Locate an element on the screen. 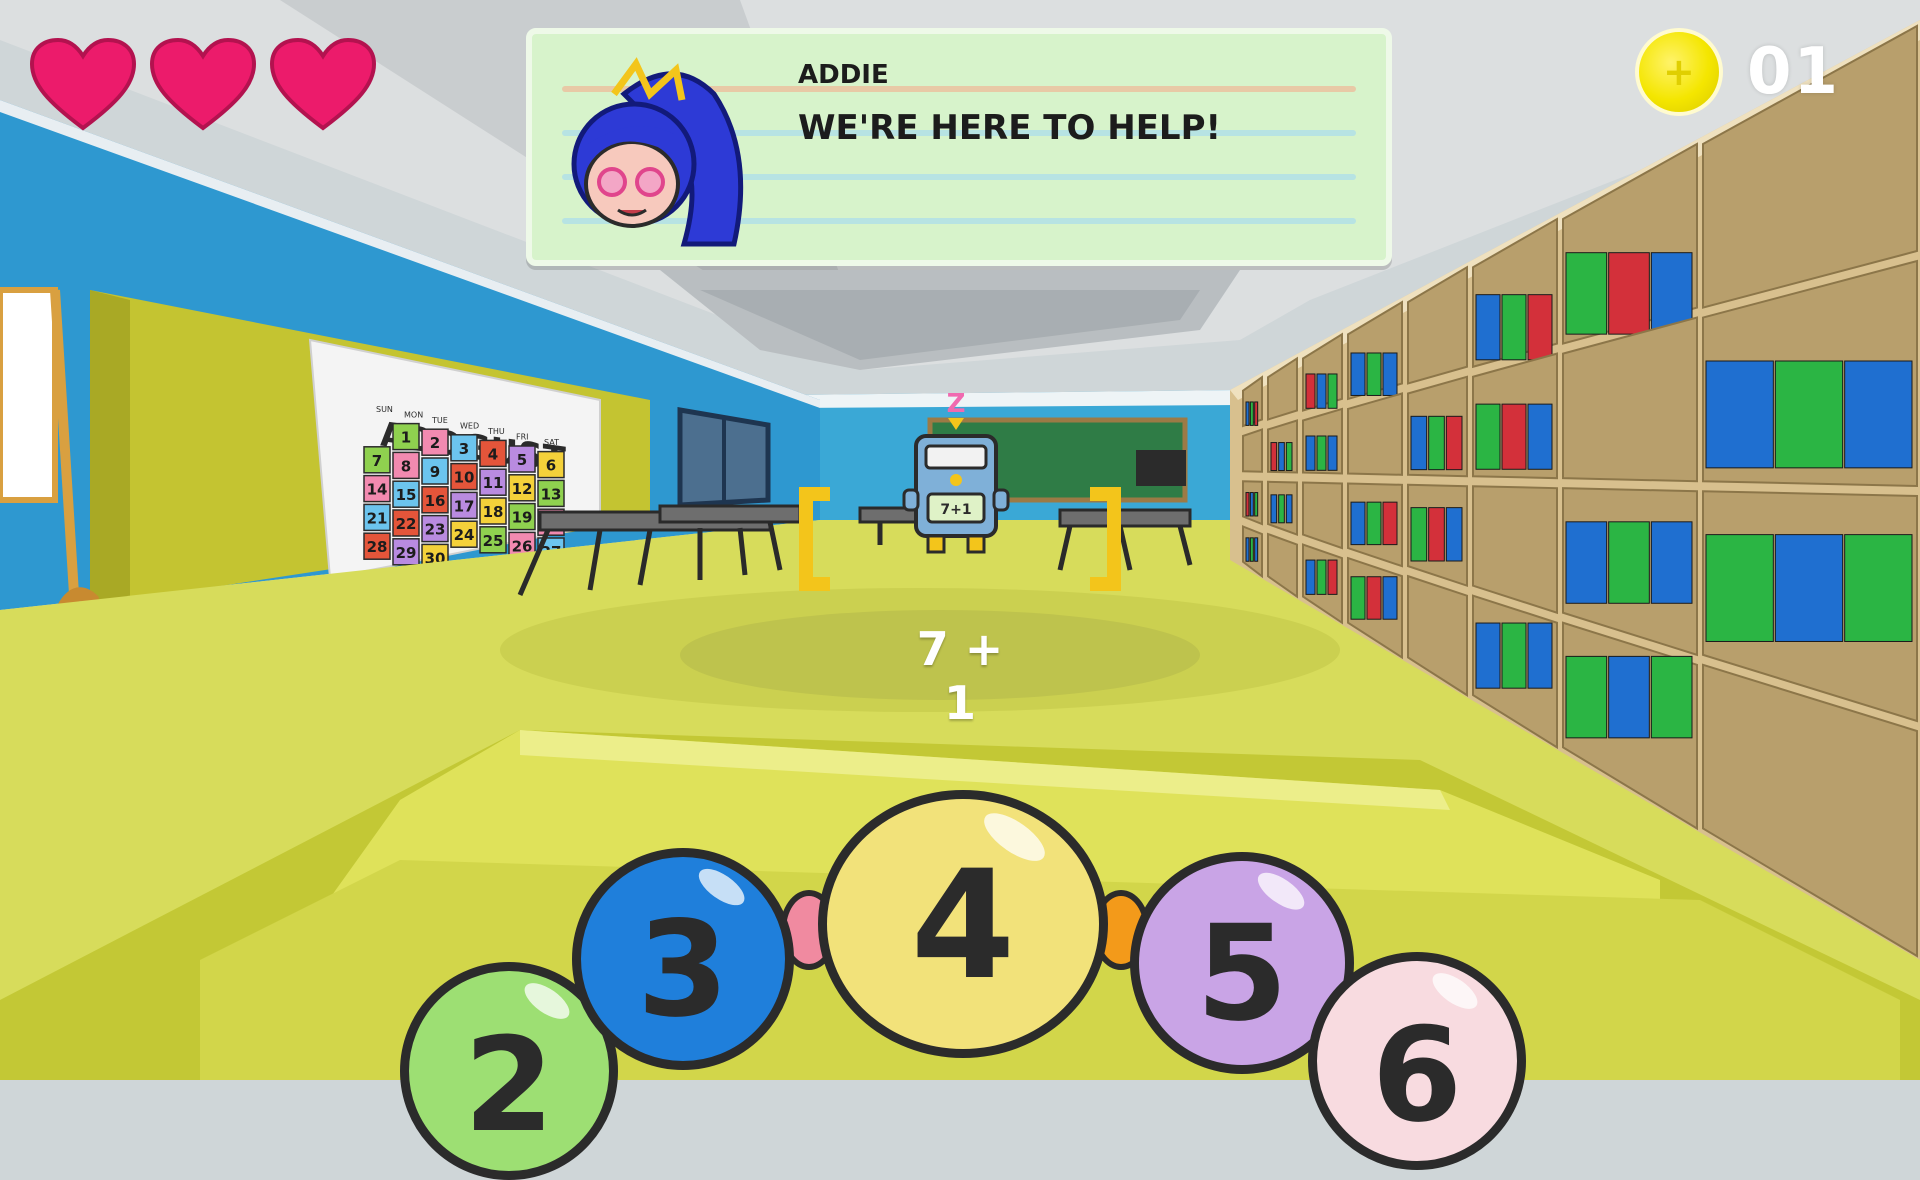 Image resolution: width=1920 pixels, height=1180 pixels. calendar-date: 10 is located at coordinates (464, 478).